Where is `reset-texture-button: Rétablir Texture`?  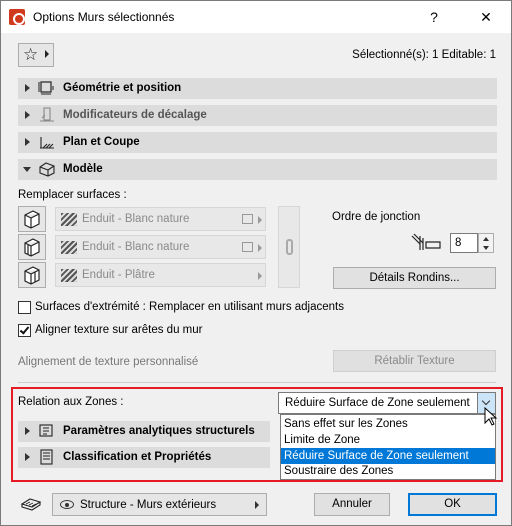
reset-texture-button: Rétablir Texture is located at coordinates (414, 361).